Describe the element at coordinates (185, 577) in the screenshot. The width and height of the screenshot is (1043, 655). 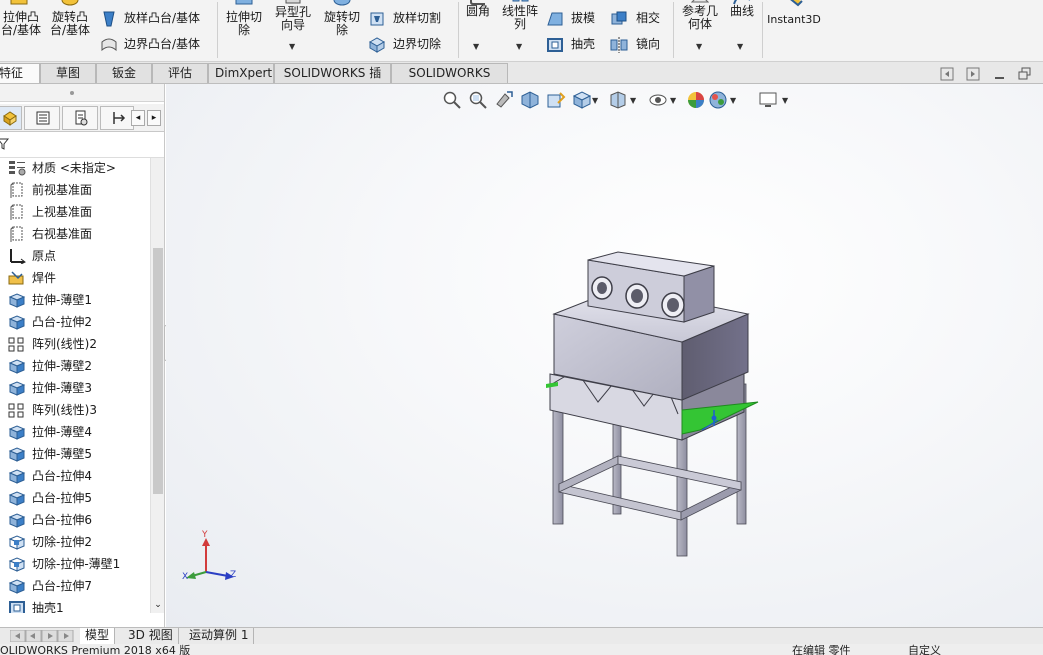
I see `axis-x-label: X` at that location.